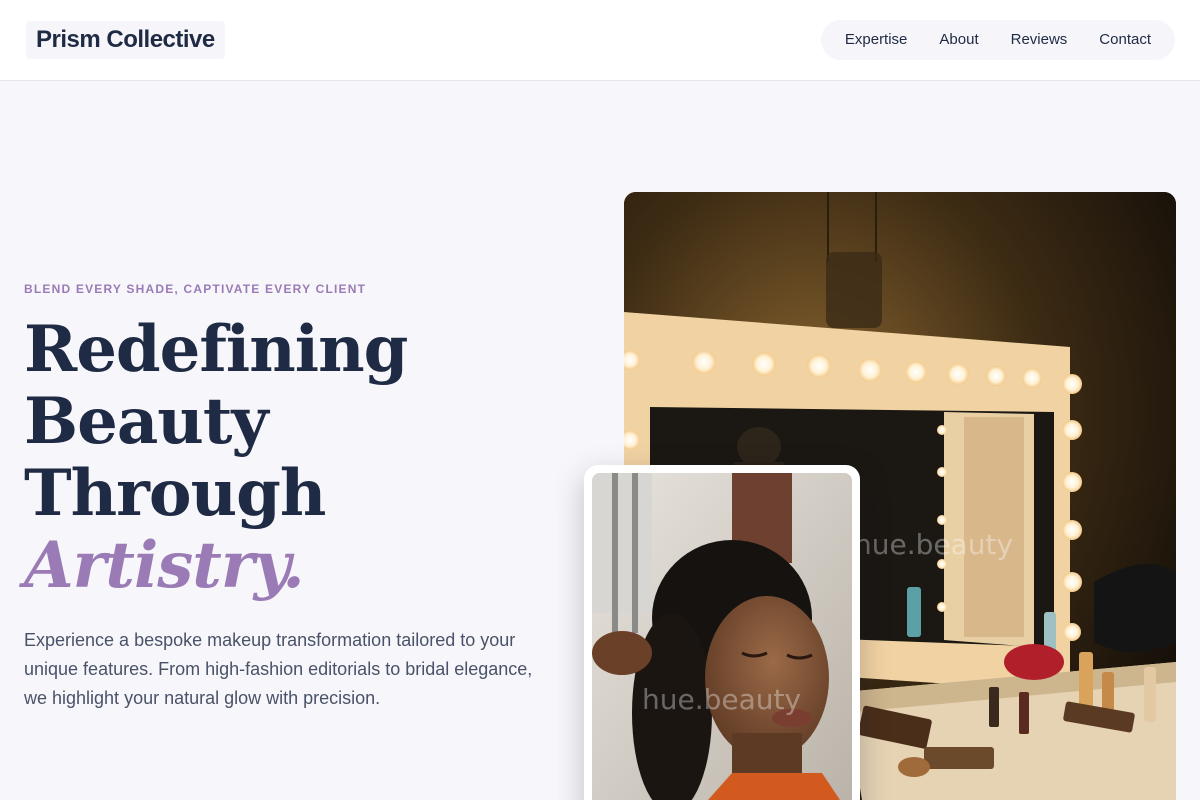 The image size is (1200, 800). I want to click on main-nav: Expertise About Reviews Contact, so click(997, 40).